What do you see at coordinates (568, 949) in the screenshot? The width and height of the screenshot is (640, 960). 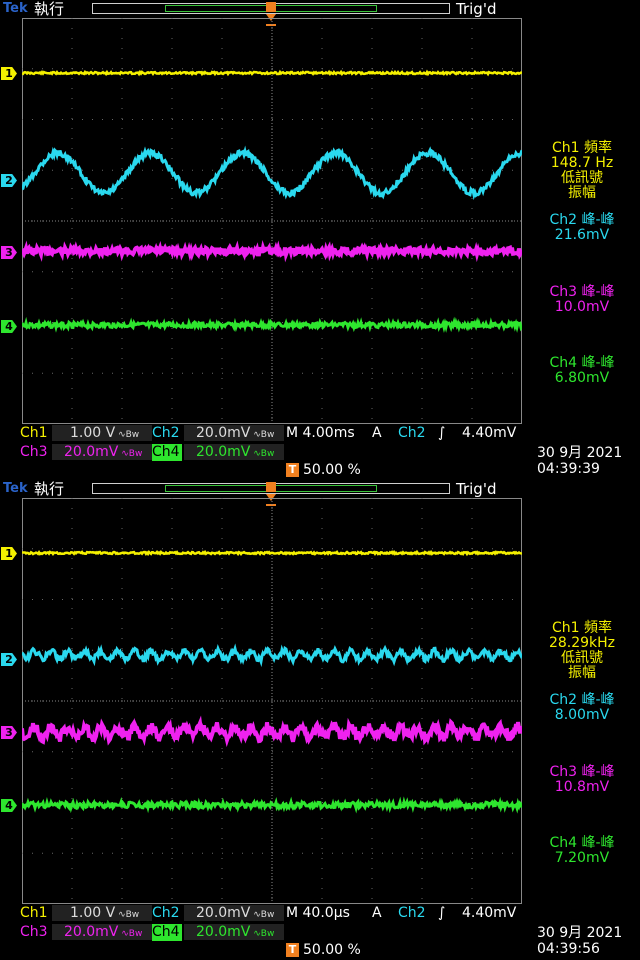 I see `time: 04:39:56` at bounding box center [568, 949].